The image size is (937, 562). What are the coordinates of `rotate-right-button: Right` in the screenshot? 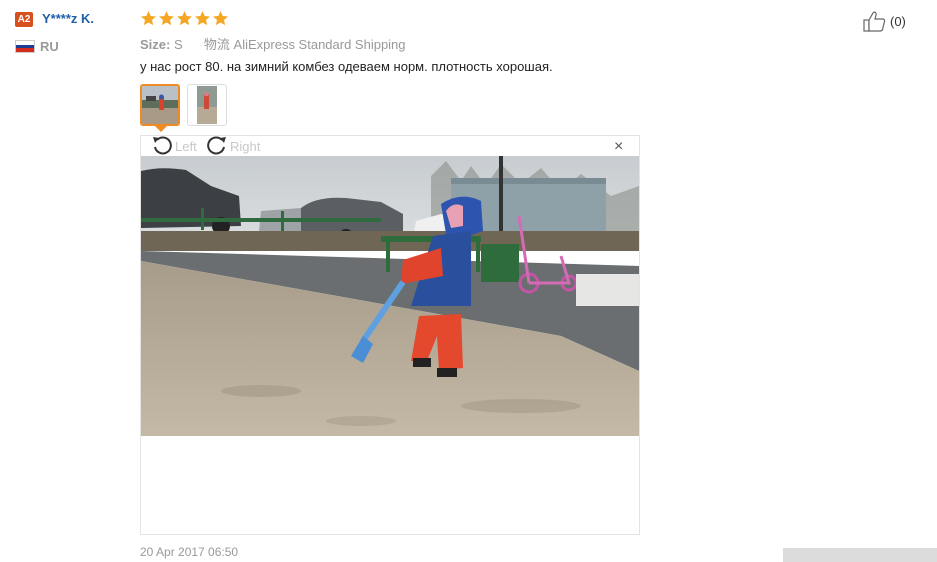 It's located at (233, 146).